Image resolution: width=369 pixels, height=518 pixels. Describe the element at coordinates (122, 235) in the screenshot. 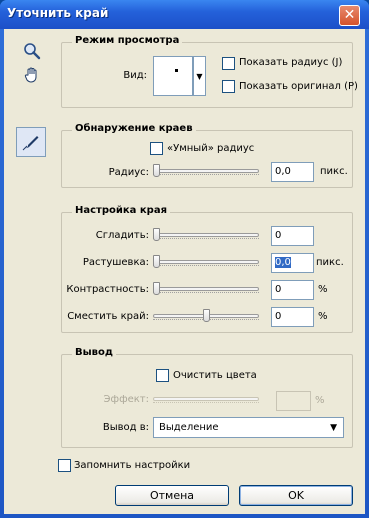

I see `smooth-label: Сгладить:` at that location.